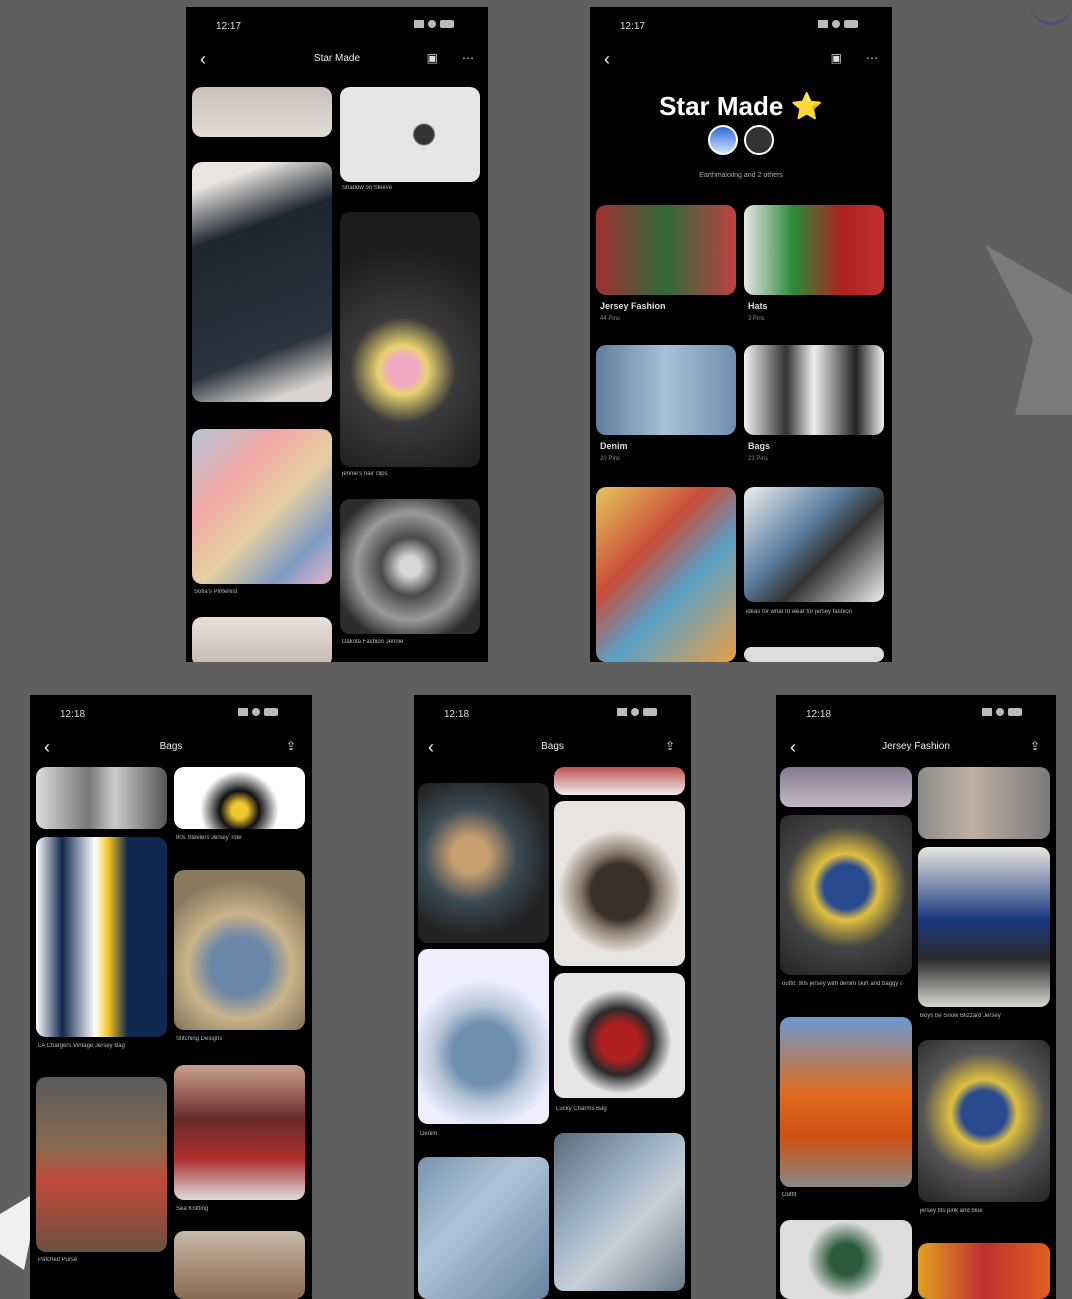 This screenshot has height=1299, width=1072. Describe the element at coordinates (951, 1211) in the screenshot. I see `pin-caption: jersey fits pink and blue` at that location.